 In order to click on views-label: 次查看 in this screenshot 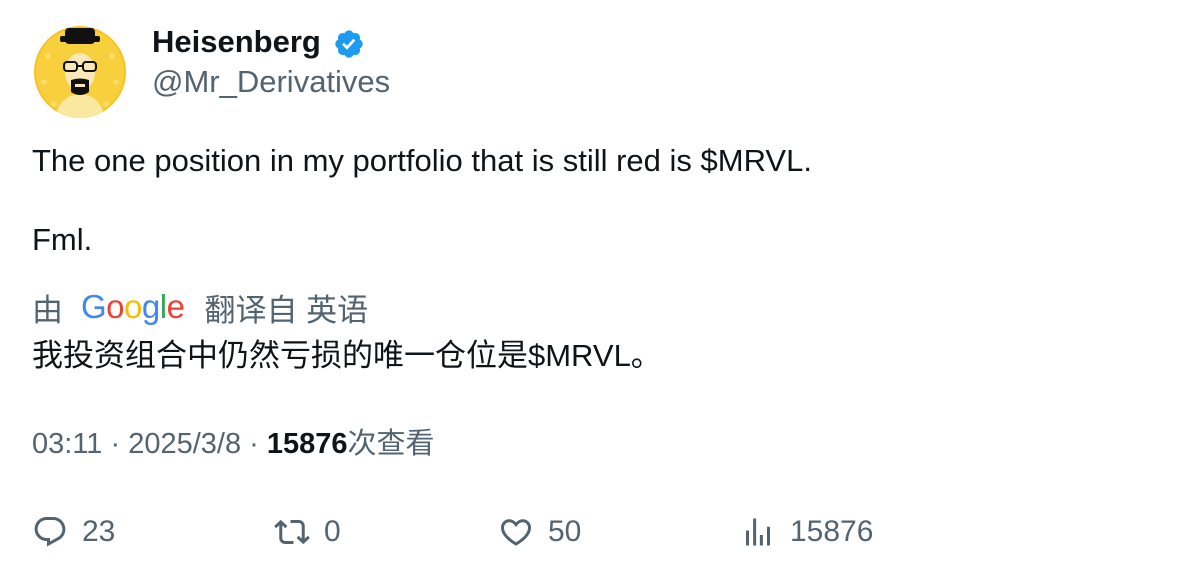, I will do `click(391, 444)`.